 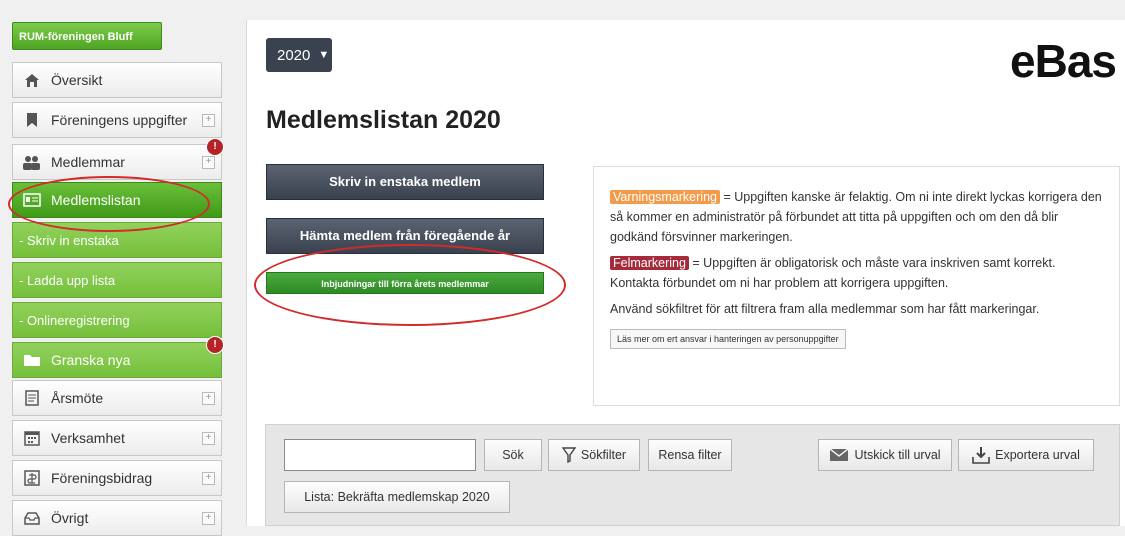 What do you see at coordinates (117, 80) in the screenshot?
I see `sidebar-item-oversikt: Översikt` at bounding box center [117, 80].